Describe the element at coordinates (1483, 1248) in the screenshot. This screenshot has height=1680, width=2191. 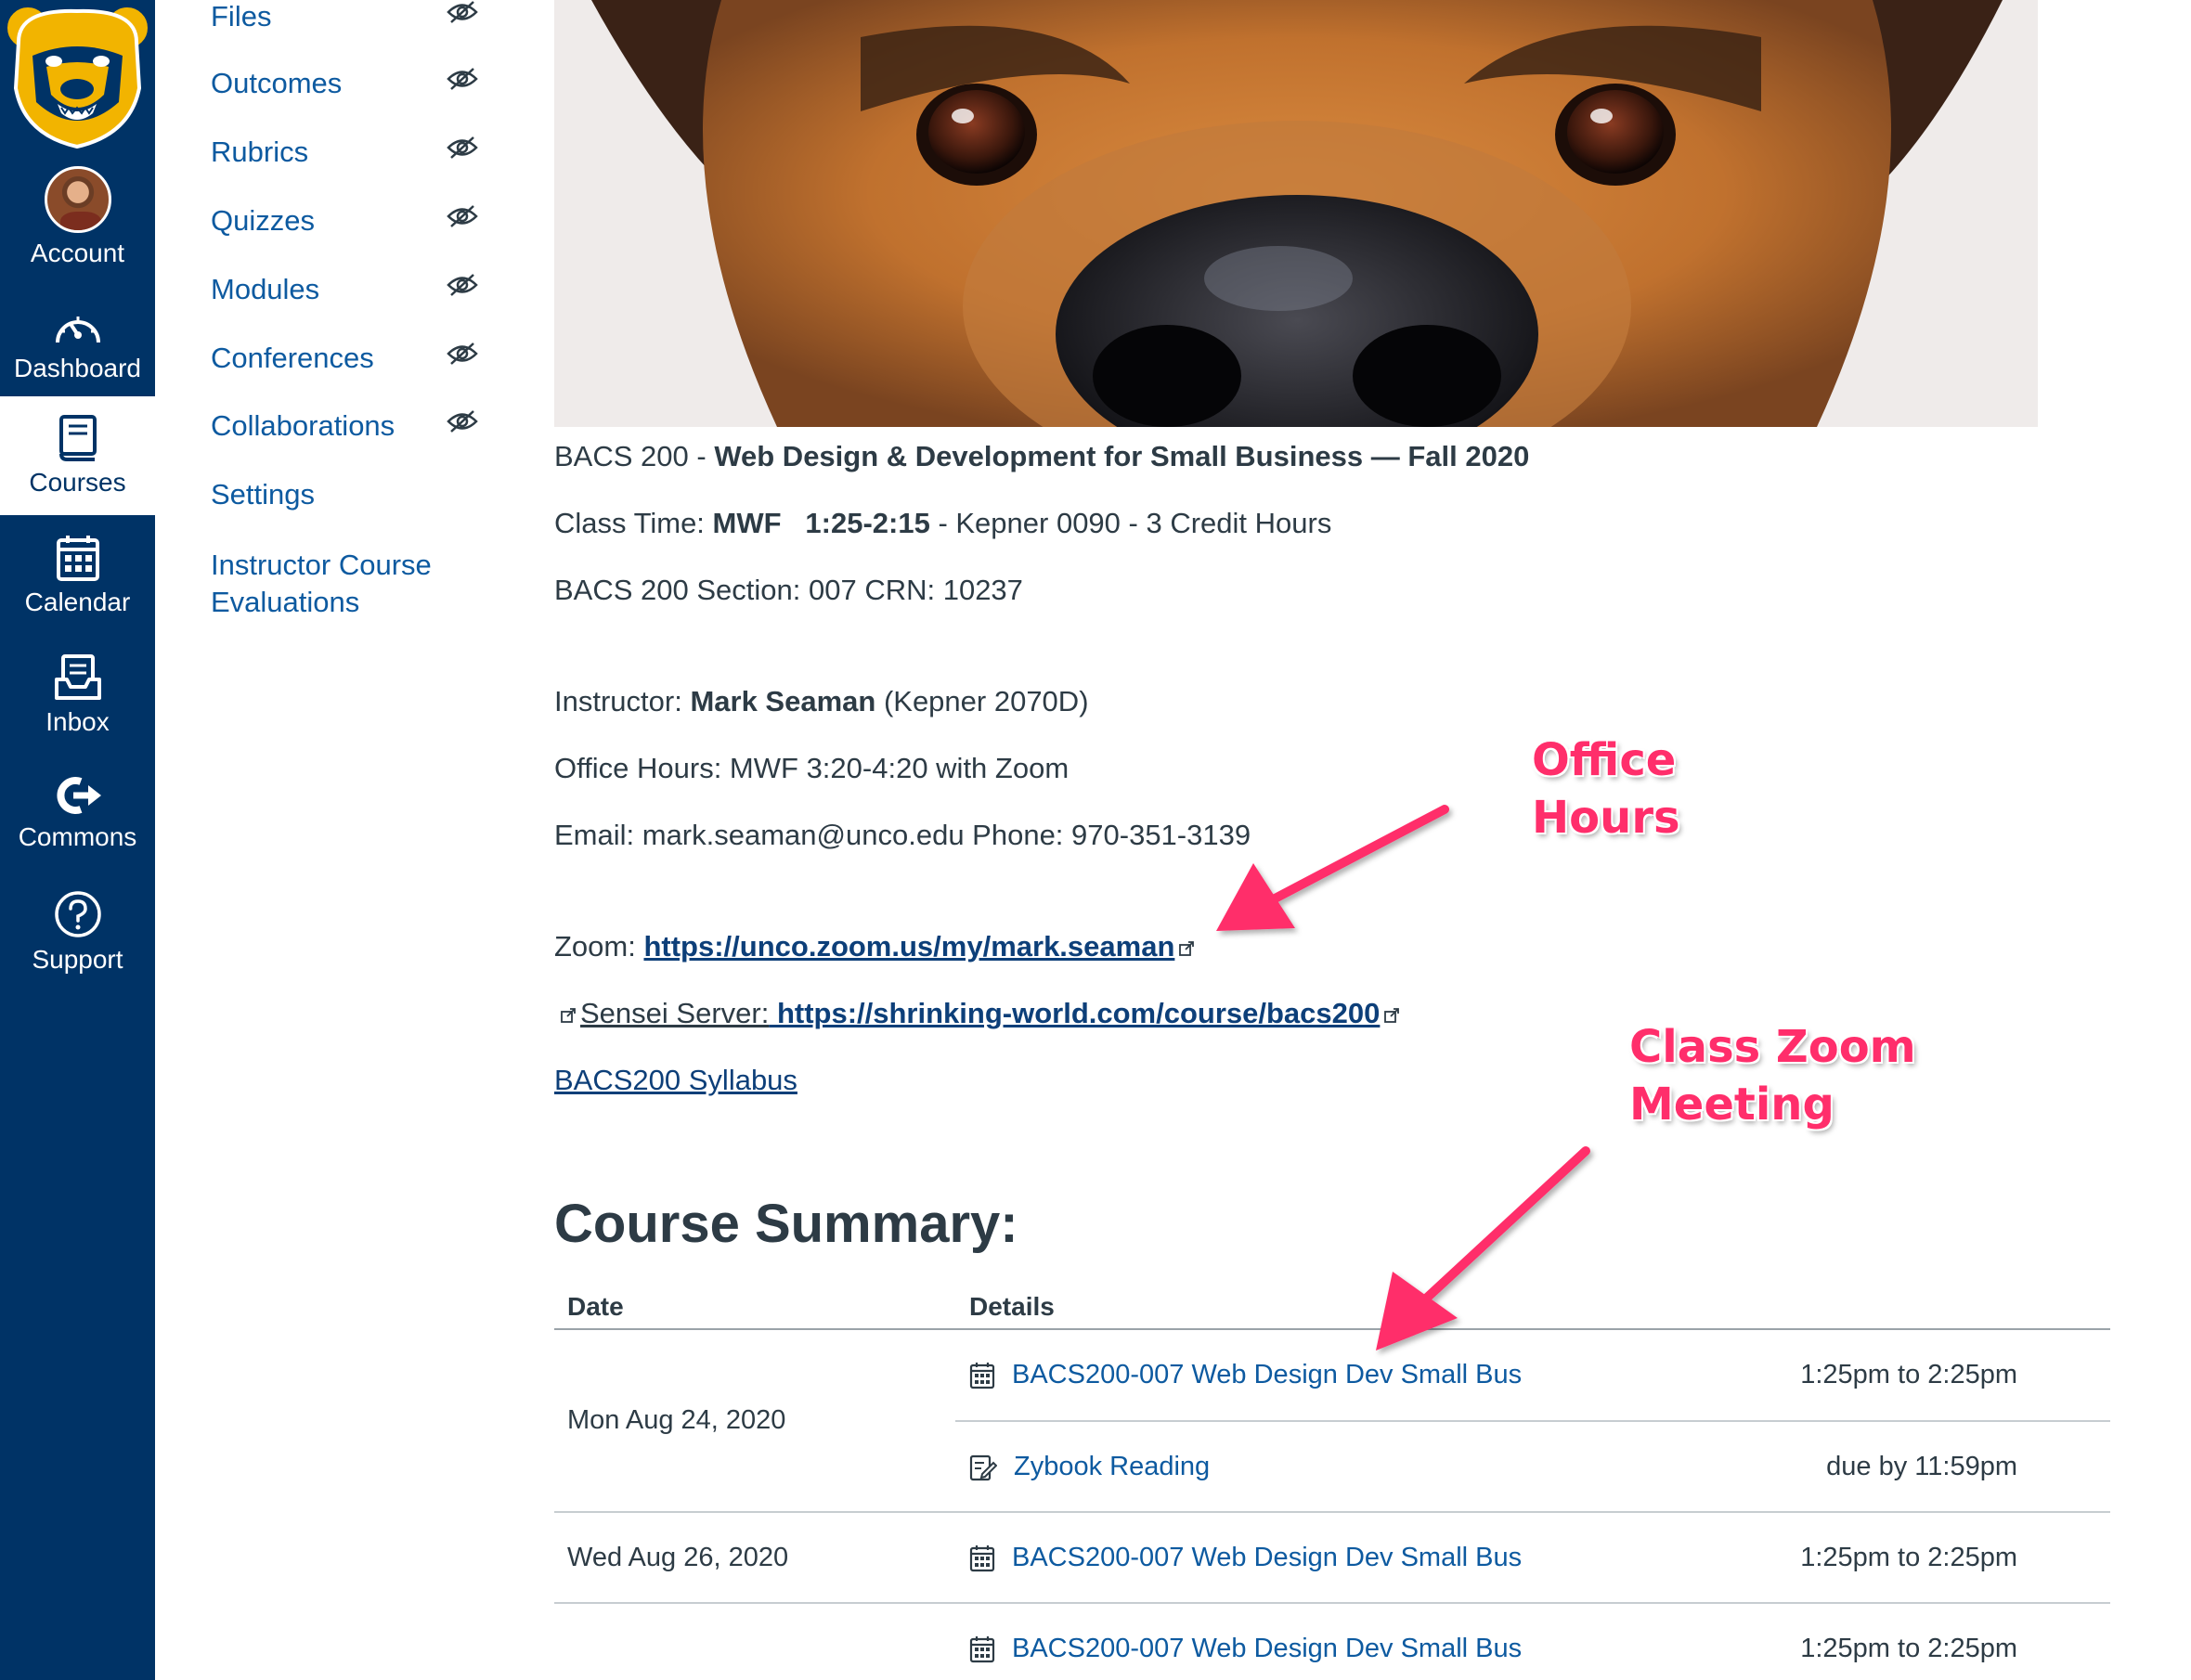
I see `arrow-to-class-event` at that location.